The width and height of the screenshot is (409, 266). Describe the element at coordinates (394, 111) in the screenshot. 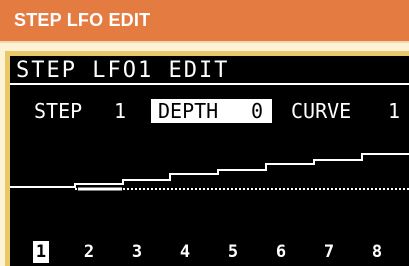

I see `curve-value: 1` at that location.